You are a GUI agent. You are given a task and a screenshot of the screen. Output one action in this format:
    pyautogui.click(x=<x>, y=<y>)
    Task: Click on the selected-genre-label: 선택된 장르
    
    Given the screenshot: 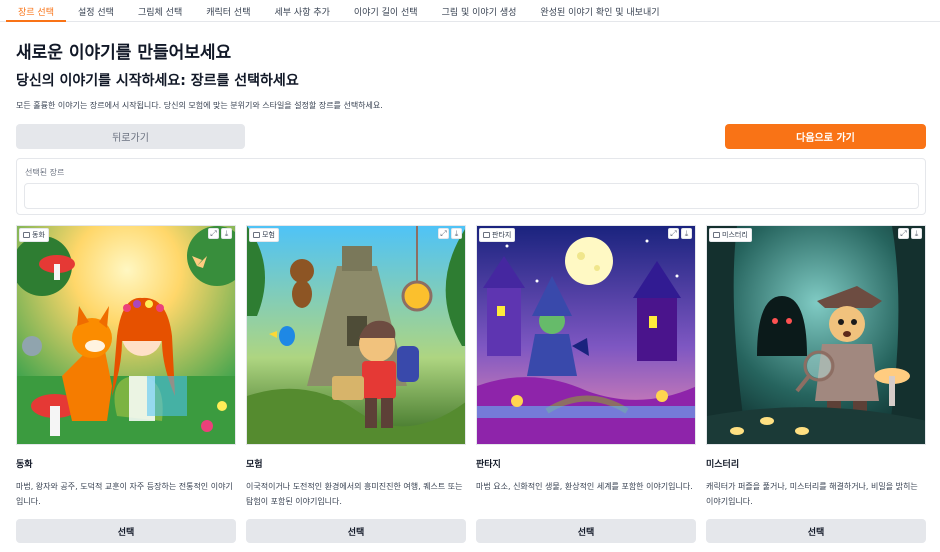 What is the action you would take?
    pyautogui.click(x=45, y=172)
    